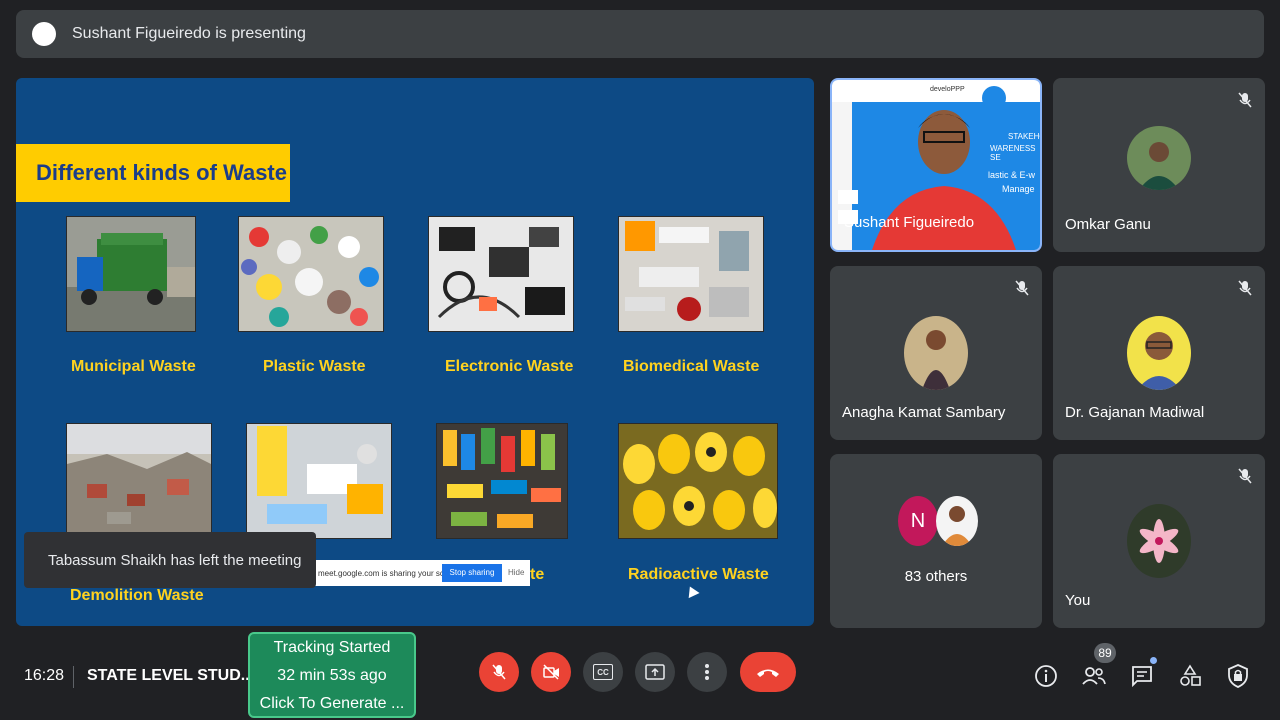  Describe the element at coordinates (691, 366) in the screenshot. I see `biomedical-waste-label: Biomedical Waste` at that location.